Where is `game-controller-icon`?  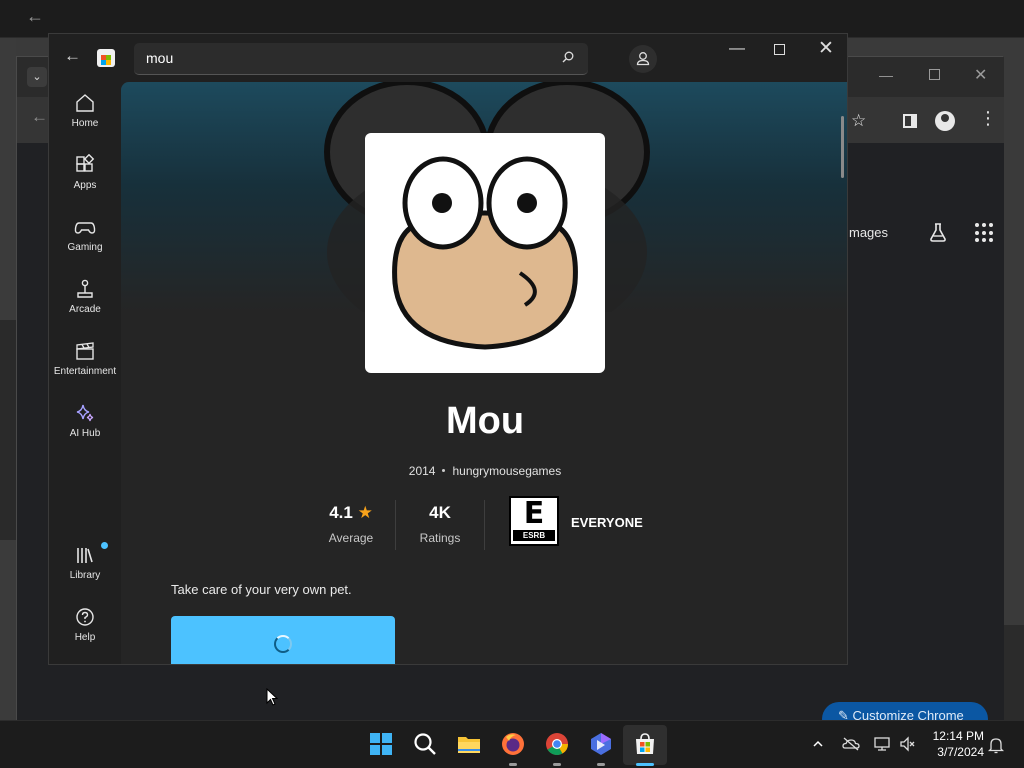 game-controller-icon is located at coordinates (85, 228).